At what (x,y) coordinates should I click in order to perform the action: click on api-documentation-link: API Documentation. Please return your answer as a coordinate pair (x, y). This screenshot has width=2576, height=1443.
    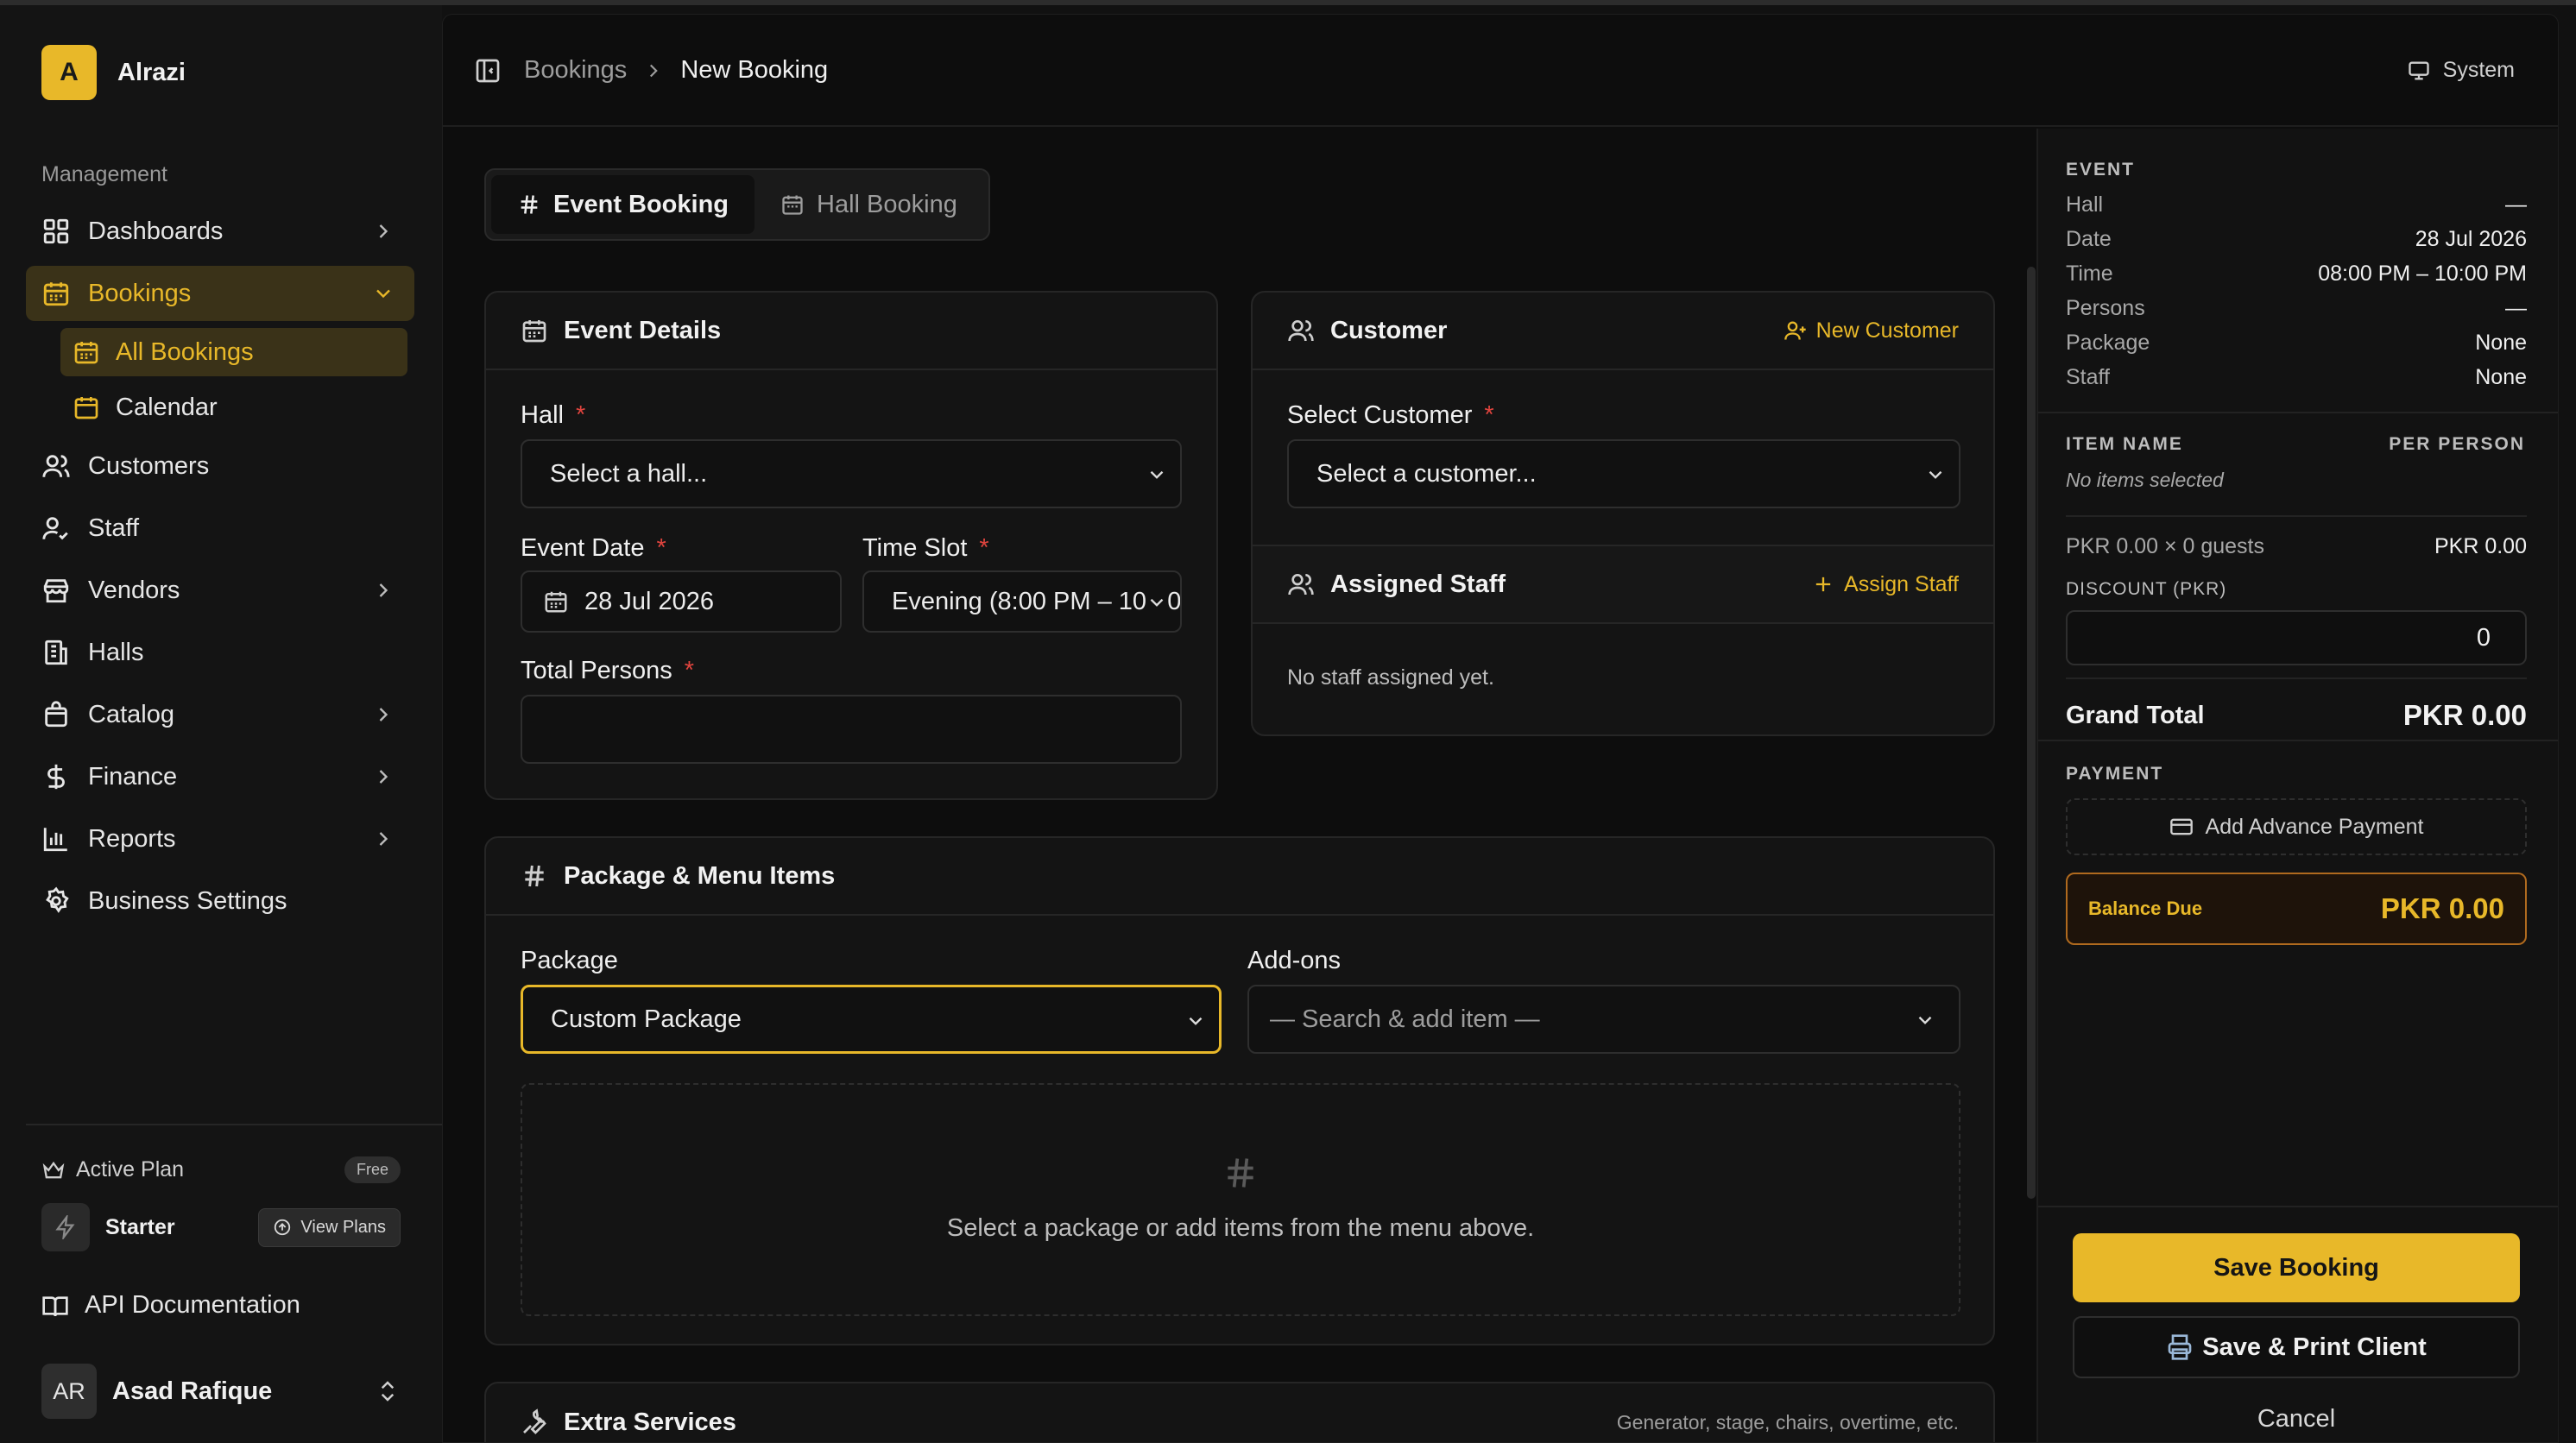
    Looking at the image, I should click on (170, 1305).